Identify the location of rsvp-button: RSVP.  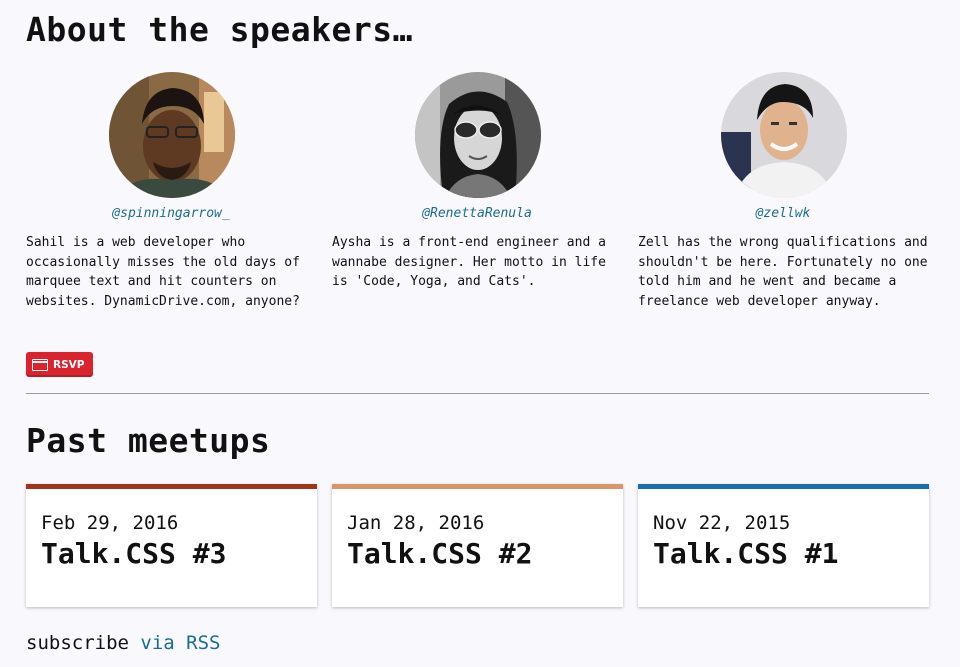
(59, 364).